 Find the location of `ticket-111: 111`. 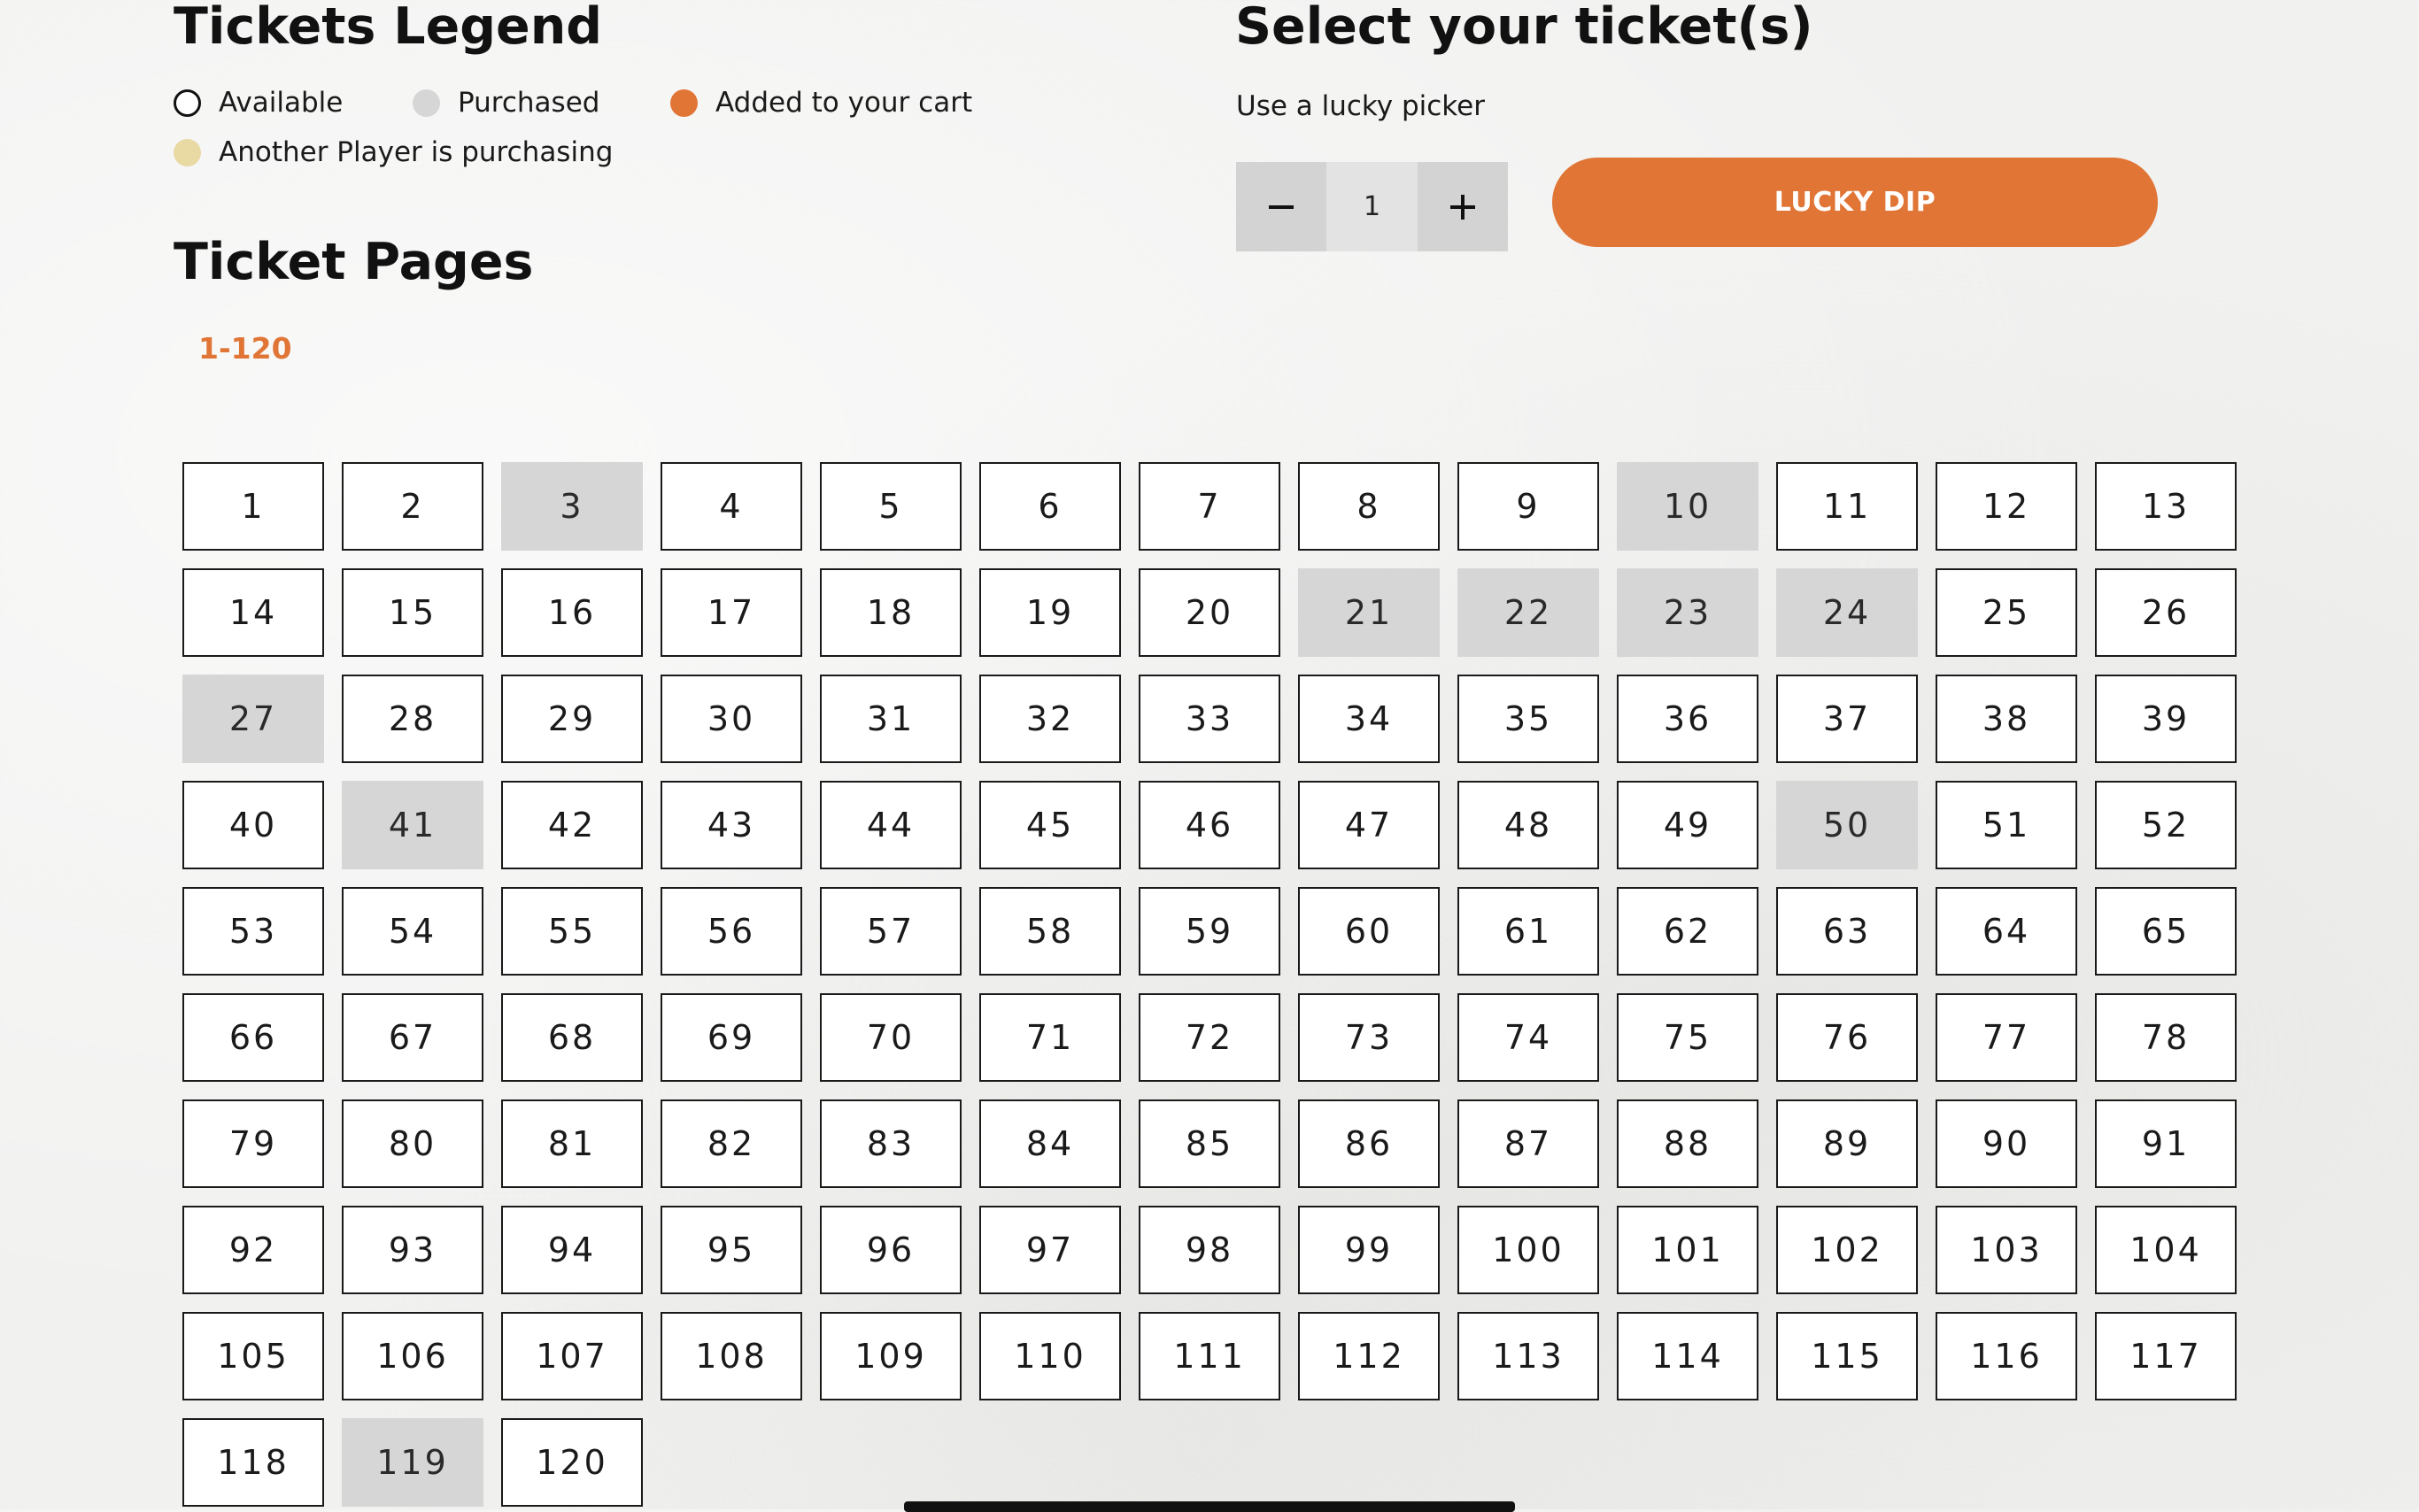

ticket-111: 111 is located at coordinates (1209, 1356).